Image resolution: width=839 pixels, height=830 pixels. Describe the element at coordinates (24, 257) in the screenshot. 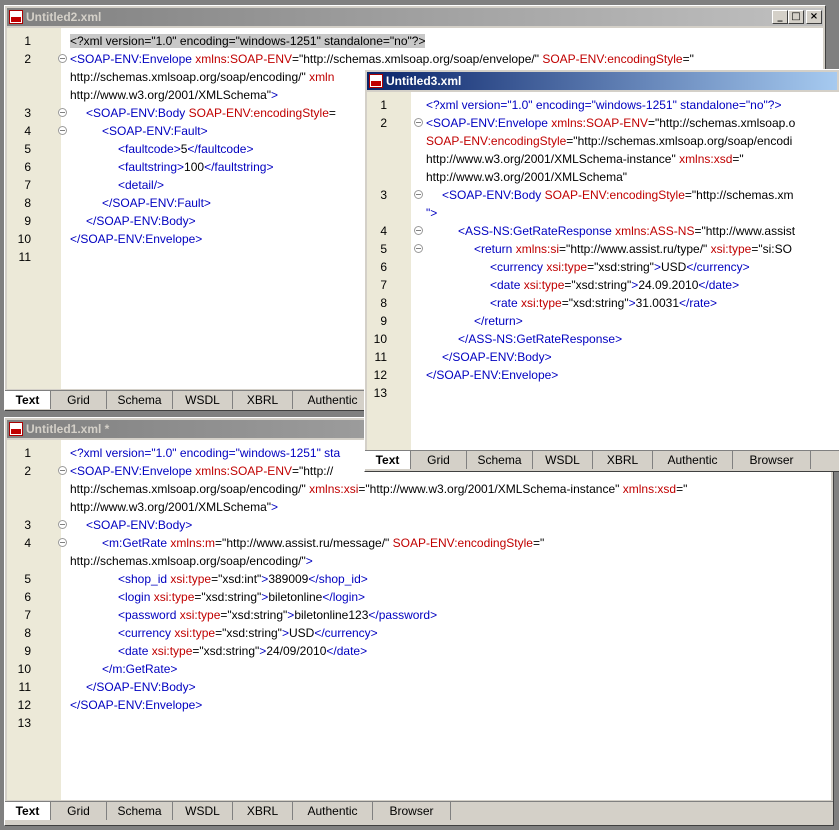

I see `line-number: 11` at that location.